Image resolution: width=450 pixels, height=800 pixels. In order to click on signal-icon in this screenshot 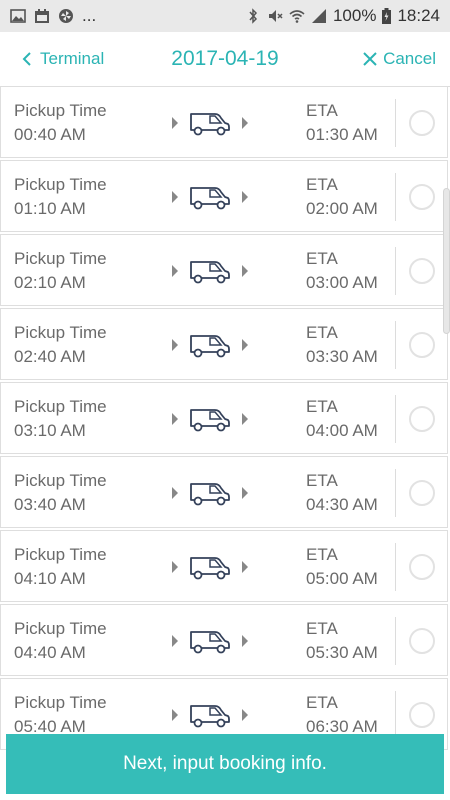, I will do `click(318, 16)`.